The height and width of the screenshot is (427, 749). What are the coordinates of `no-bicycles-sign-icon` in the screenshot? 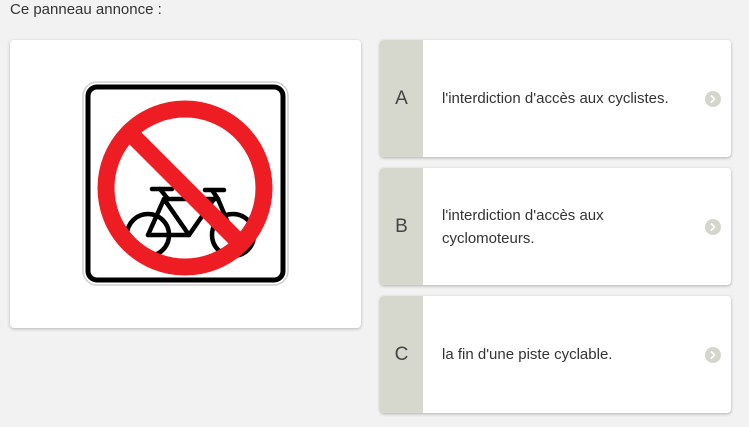 It's located at (185, 183).